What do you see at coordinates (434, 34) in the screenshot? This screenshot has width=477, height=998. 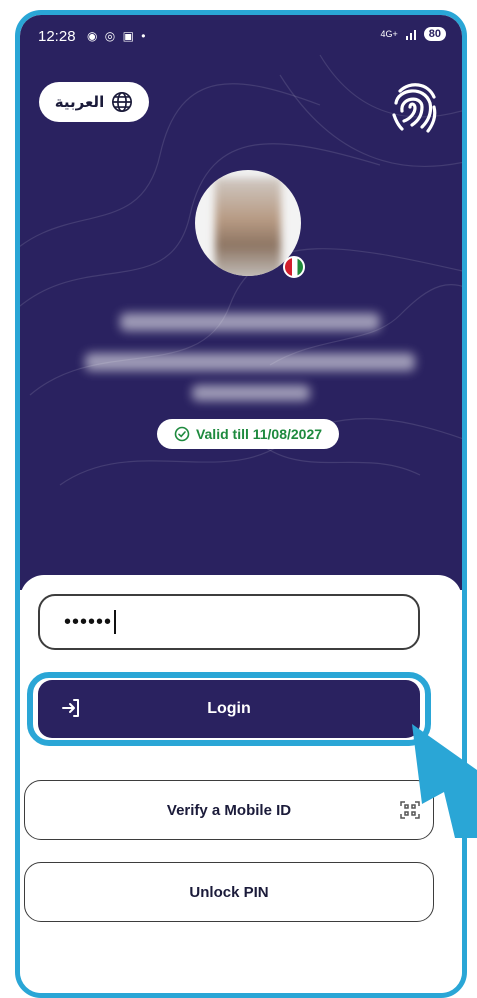 I see `battery-badge: 80` at bounding box center [434, 34].